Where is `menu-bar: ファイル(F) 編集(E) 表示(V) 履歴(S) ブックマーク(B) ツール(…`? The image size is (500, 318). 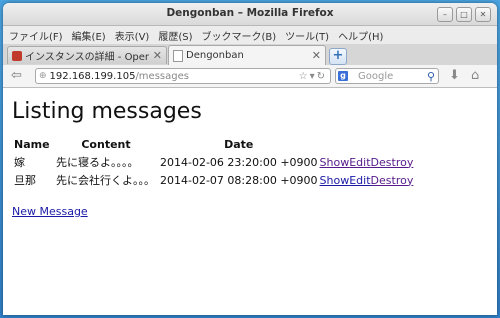 menu-bar: ファイル(F) 編集(E) 表示(V) 履歴(S) ブックマーク(B) ツール(… is located at coordinates (250, 35).